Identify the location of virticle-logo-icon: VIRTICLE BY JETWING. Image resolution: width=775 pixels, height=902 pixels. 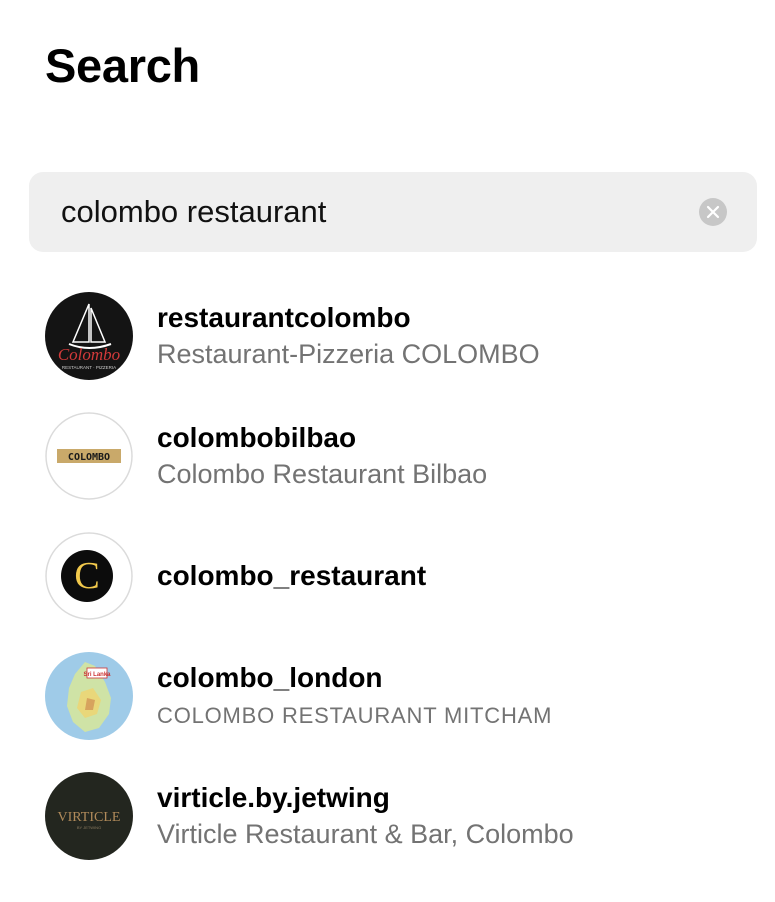
(89, 816).